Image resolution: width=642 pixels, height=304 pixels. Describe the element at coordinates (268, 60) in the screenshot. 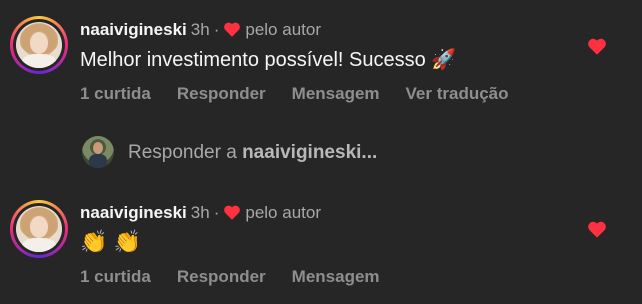

I see `comment-text: Melhor investimento possível! Sucesso 🚀` at that location.